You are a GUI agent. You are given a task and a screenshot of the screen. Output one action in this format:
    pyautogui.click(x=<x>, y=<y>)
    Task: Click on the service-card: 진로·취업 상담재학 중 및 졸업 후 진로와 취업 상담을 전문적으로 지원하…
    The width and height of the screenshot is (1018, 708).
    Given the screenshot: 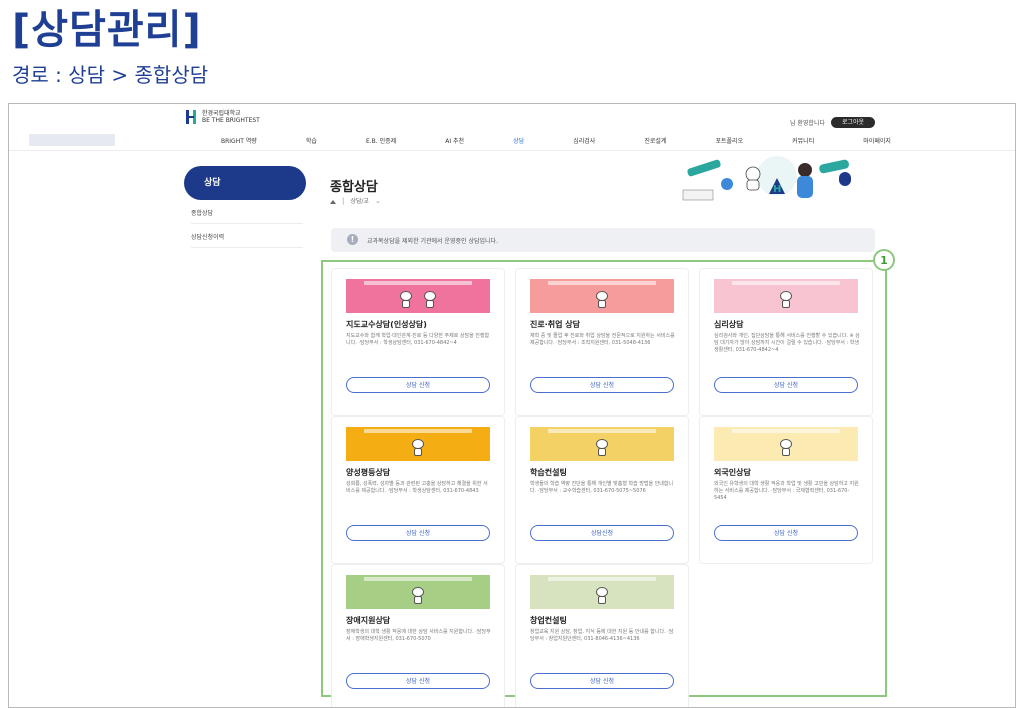 What is the action you would take?
    pyautogui.click(x=602, y=342)
    